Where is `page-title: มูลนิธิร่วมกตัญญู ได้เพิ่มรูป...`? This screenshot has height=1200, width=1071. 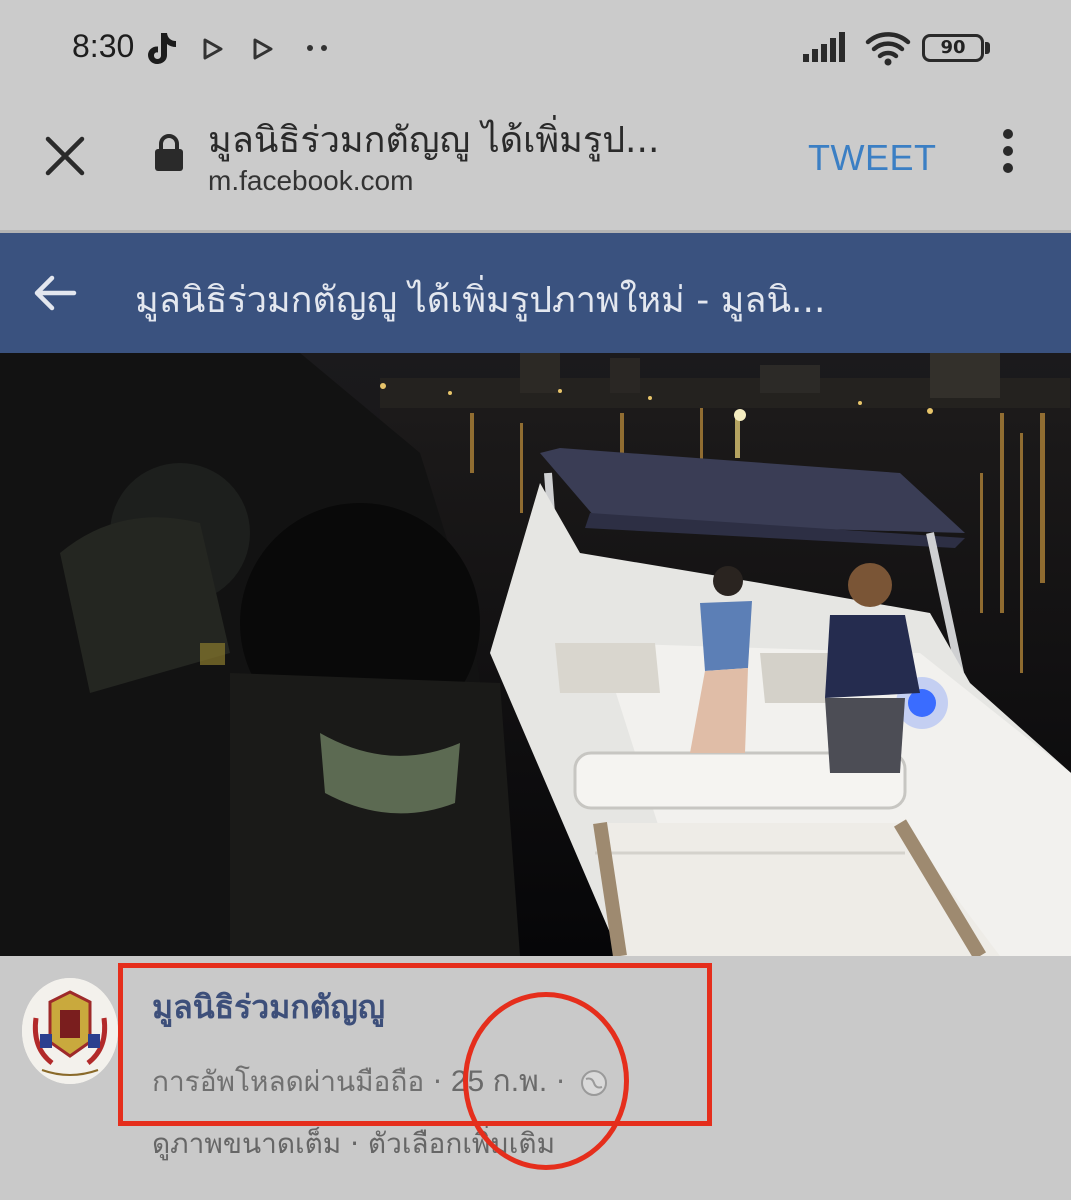
page-title: มูลนิธิร่วมกตัญญู ได้เพิ่มรูป... is located at coordinates (434, 140).